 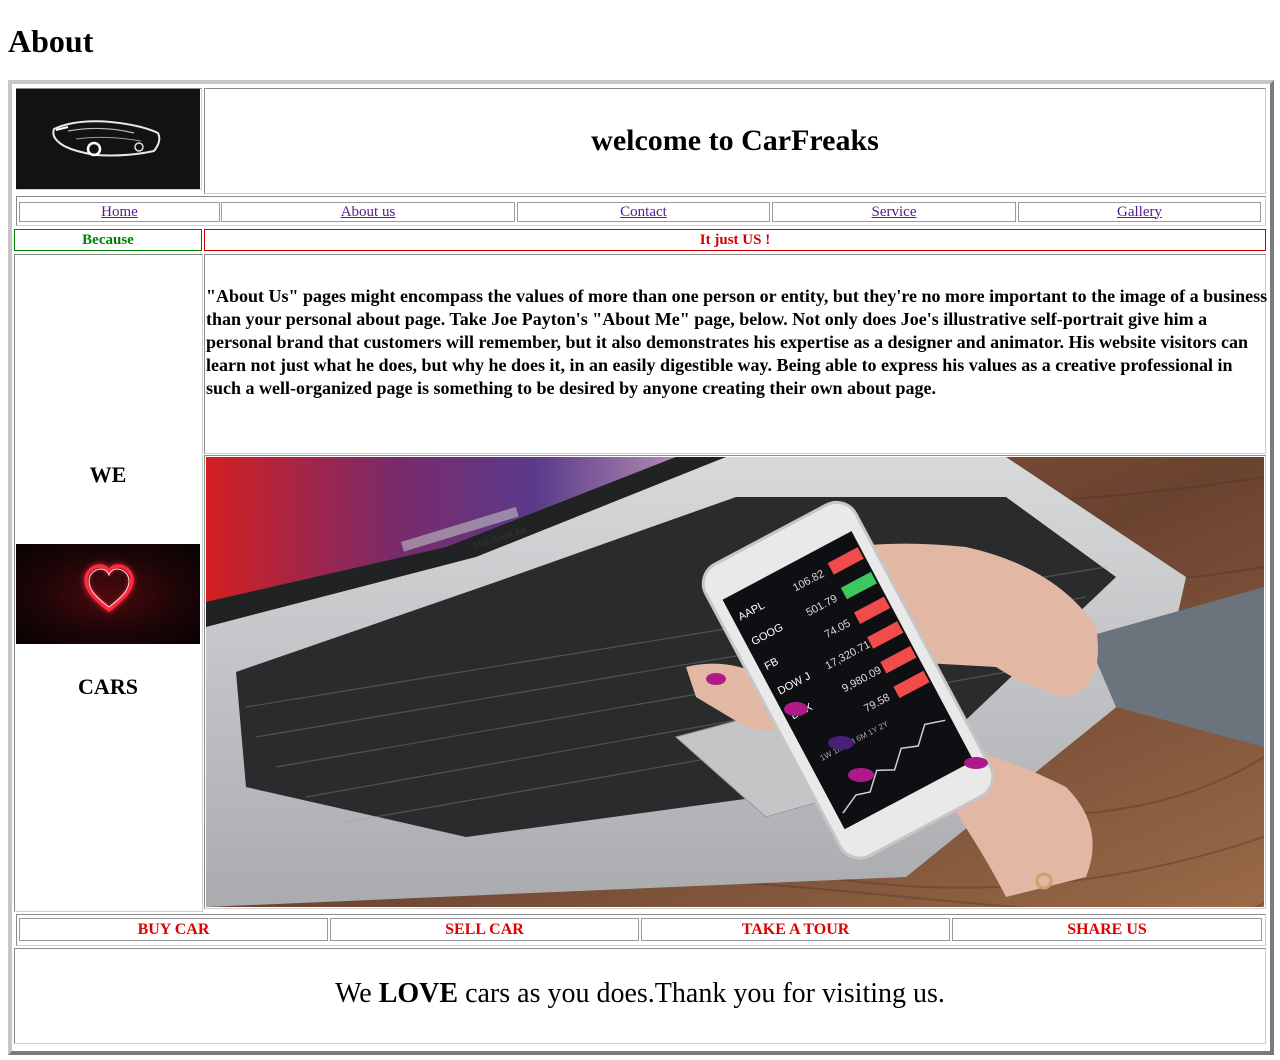 I want to click on nav-item-service: Service, so click(x=894, y=212).